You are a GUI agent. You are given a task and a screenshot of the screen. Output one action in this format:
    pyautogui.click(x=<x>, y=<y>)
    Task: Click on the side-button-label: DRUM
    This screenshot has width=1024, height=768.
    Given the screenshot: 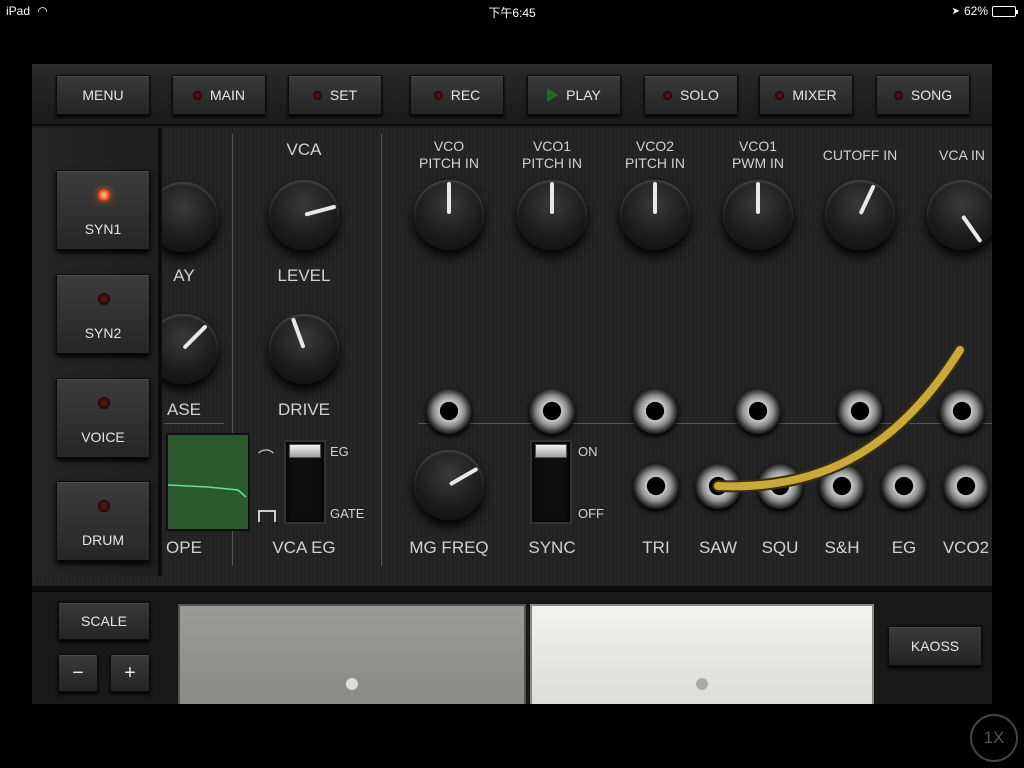 What is the action you would take?
    pyautogui.click(x=103, y=540)
    